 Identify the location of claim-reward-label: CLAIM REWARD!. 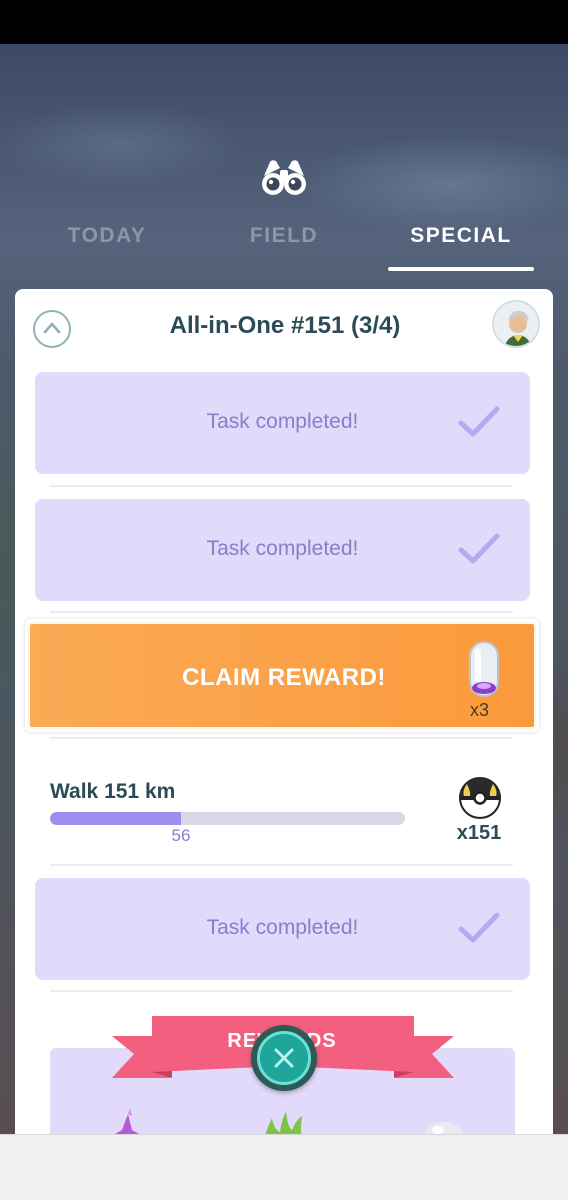
(284, 677).